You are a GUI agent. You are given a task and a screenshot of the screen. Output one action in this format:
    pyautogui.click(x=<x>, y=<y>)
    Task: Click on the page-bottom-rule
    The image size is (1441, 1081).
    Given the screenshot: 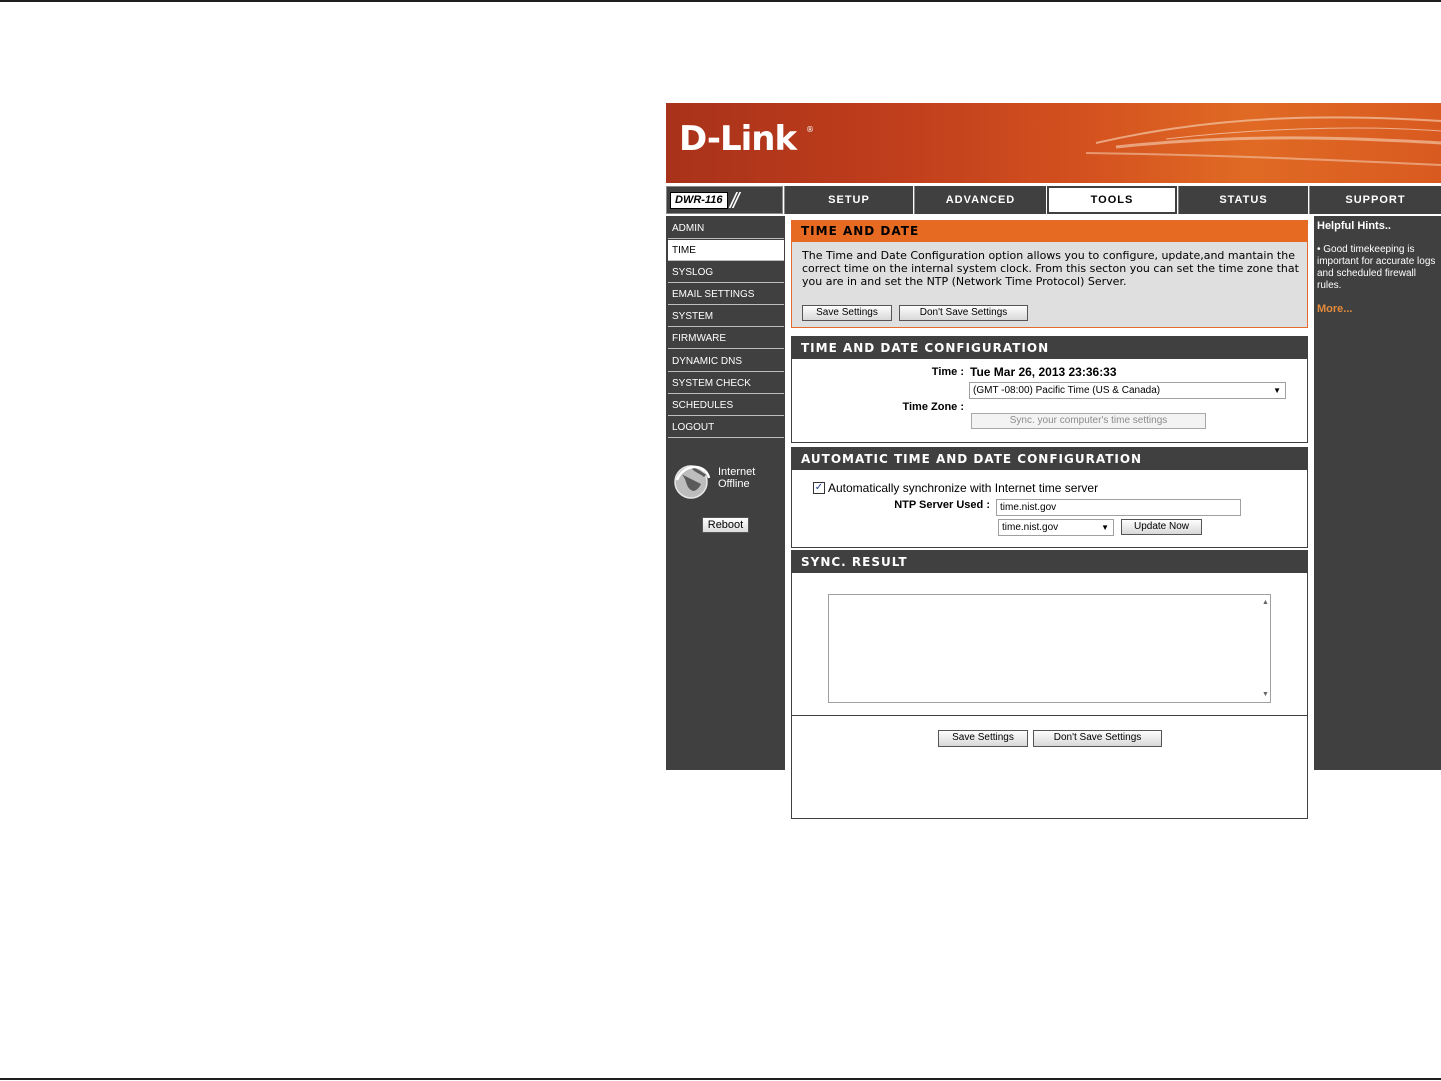 What is the action you would take?
    pyautogui.click(x=720, y=1079)
    